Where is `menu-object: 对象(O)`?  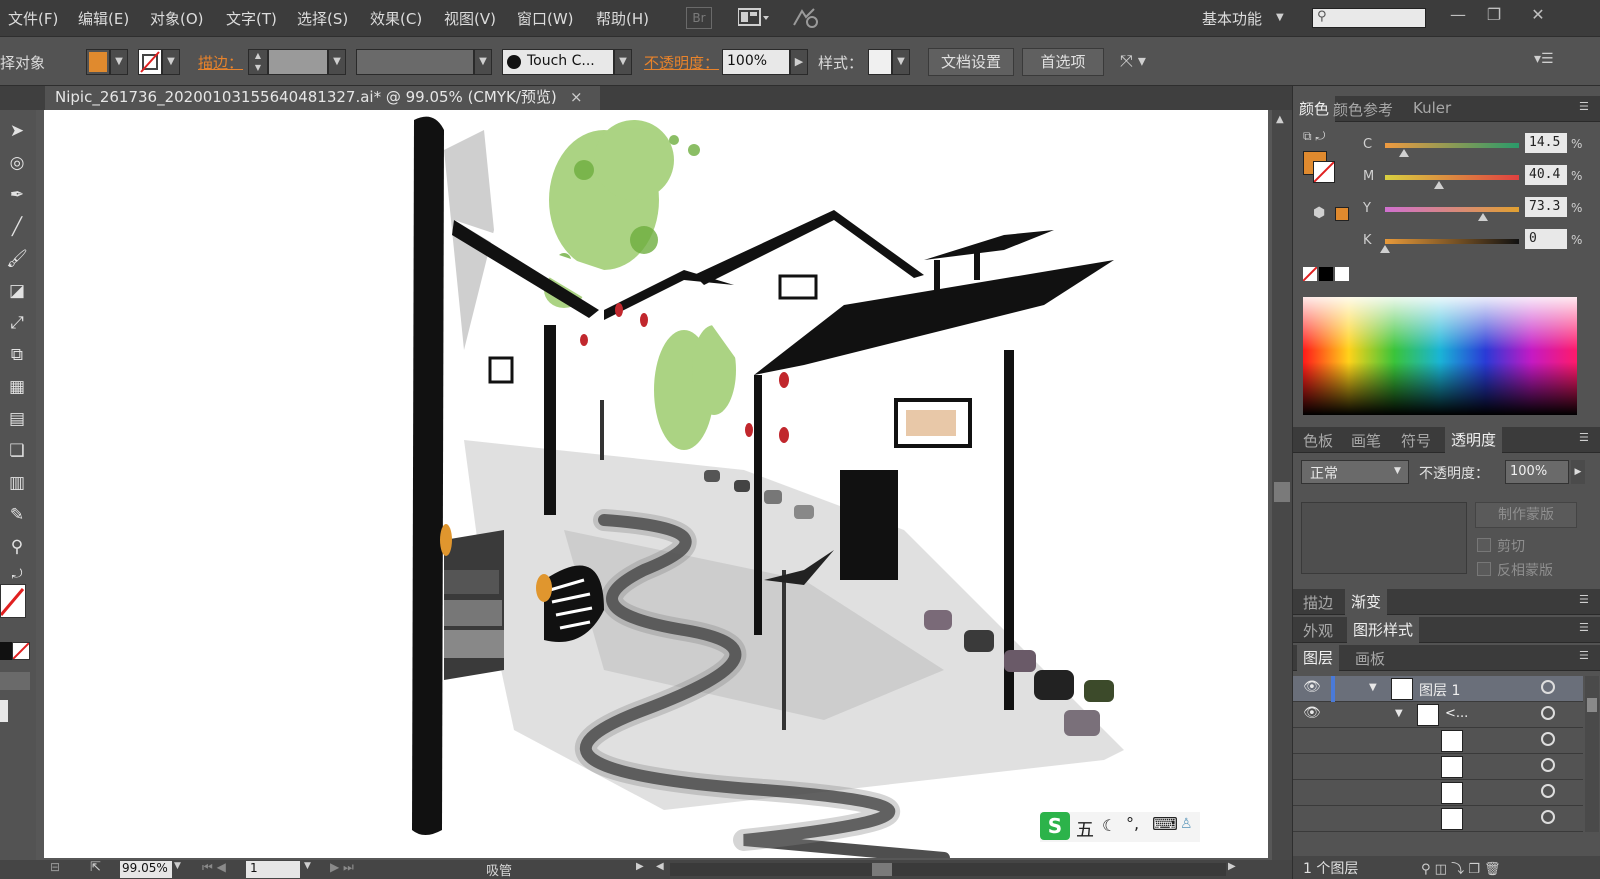
menu-object: 对象(O) is located at coordinates (177, 18).